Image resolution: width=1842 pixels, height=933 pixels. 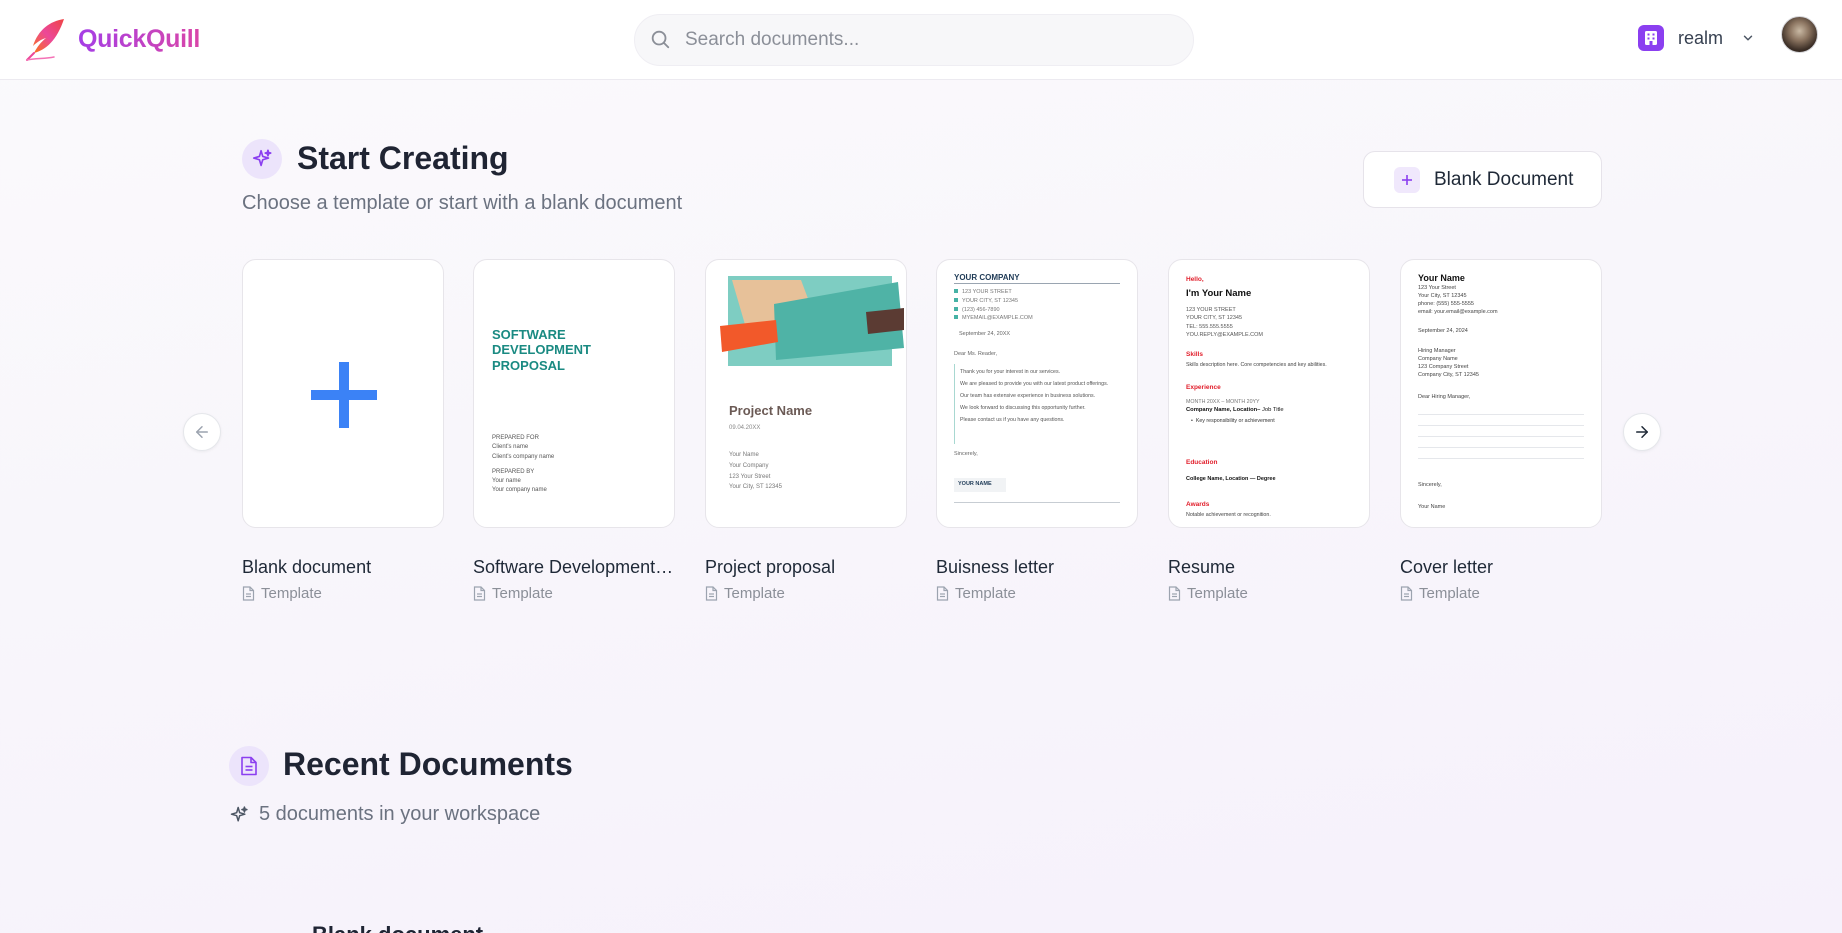 I want to click on preview-experience-company: Company Name, Location– Job Title, so click(x=1235, y=410).